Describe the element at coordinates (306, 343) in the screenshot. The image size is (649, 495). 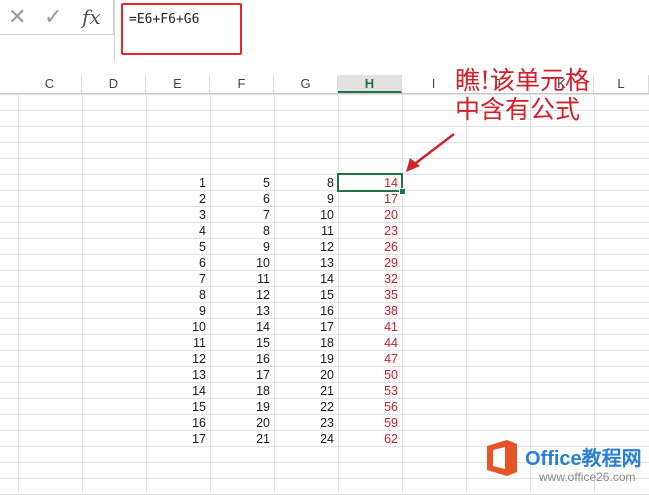
I see `cell-g-16: 18` at that location.